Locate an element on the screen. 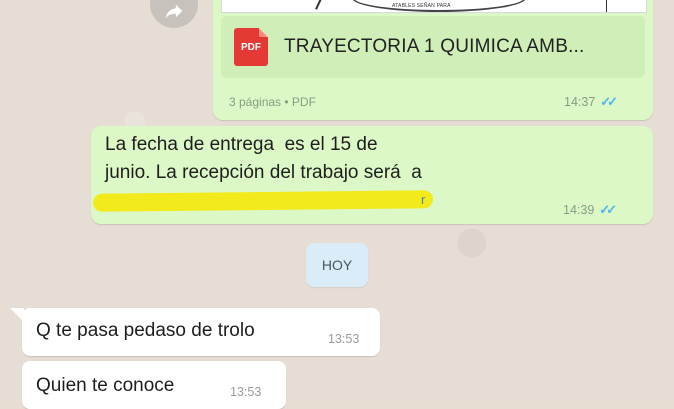 This screenshot has width=674, height=409. time-label: 14:37 is located at coordinates (580, 102).